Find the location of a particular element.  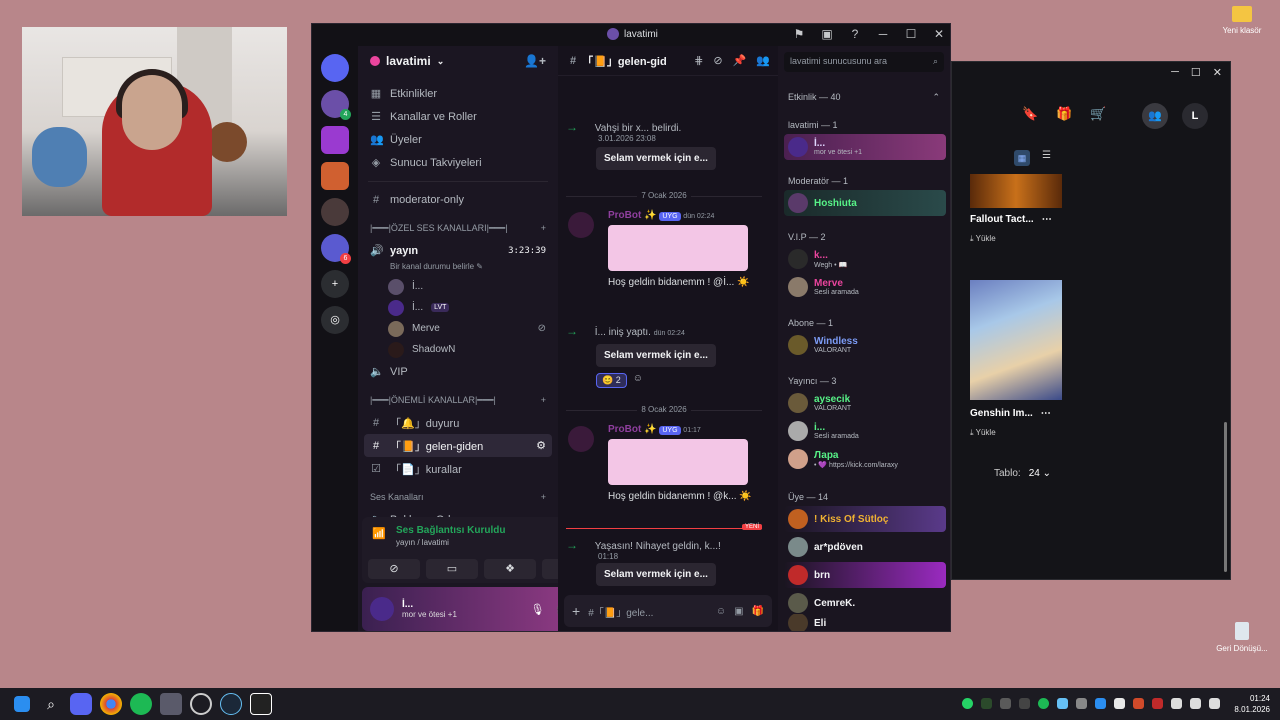

friends-button: 👥 is located at coordinates (1155, 116).